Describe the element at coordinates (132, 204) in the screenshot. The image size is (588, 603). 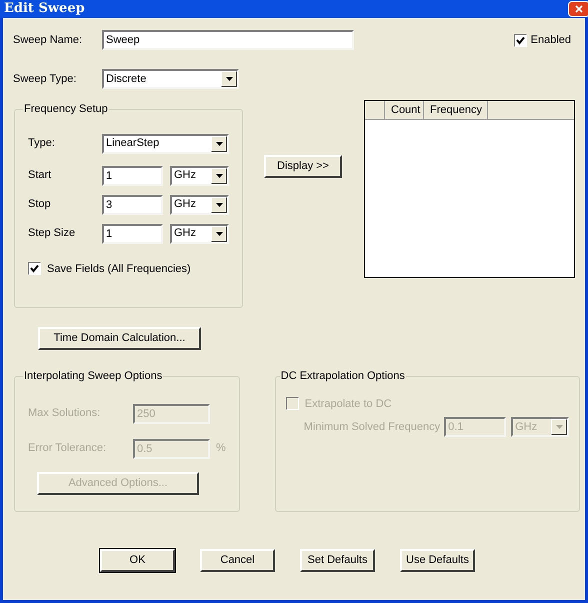
I see `input-field: 3` at that location.